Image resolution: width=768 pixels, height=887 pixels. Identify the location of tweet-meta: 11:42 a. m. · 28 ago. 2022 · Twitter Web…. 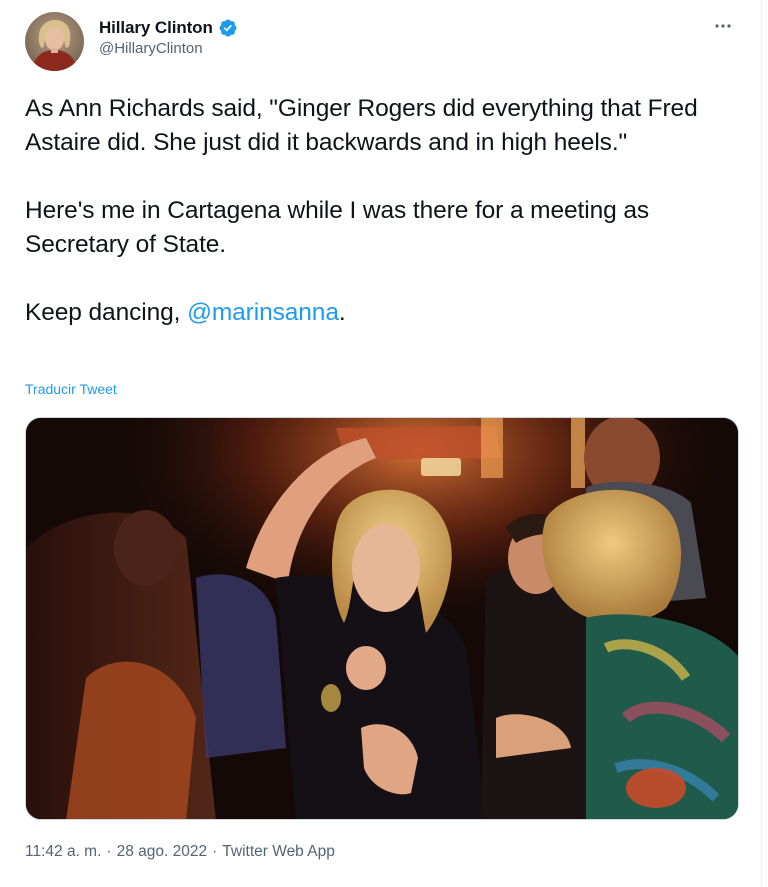
(180, 852).